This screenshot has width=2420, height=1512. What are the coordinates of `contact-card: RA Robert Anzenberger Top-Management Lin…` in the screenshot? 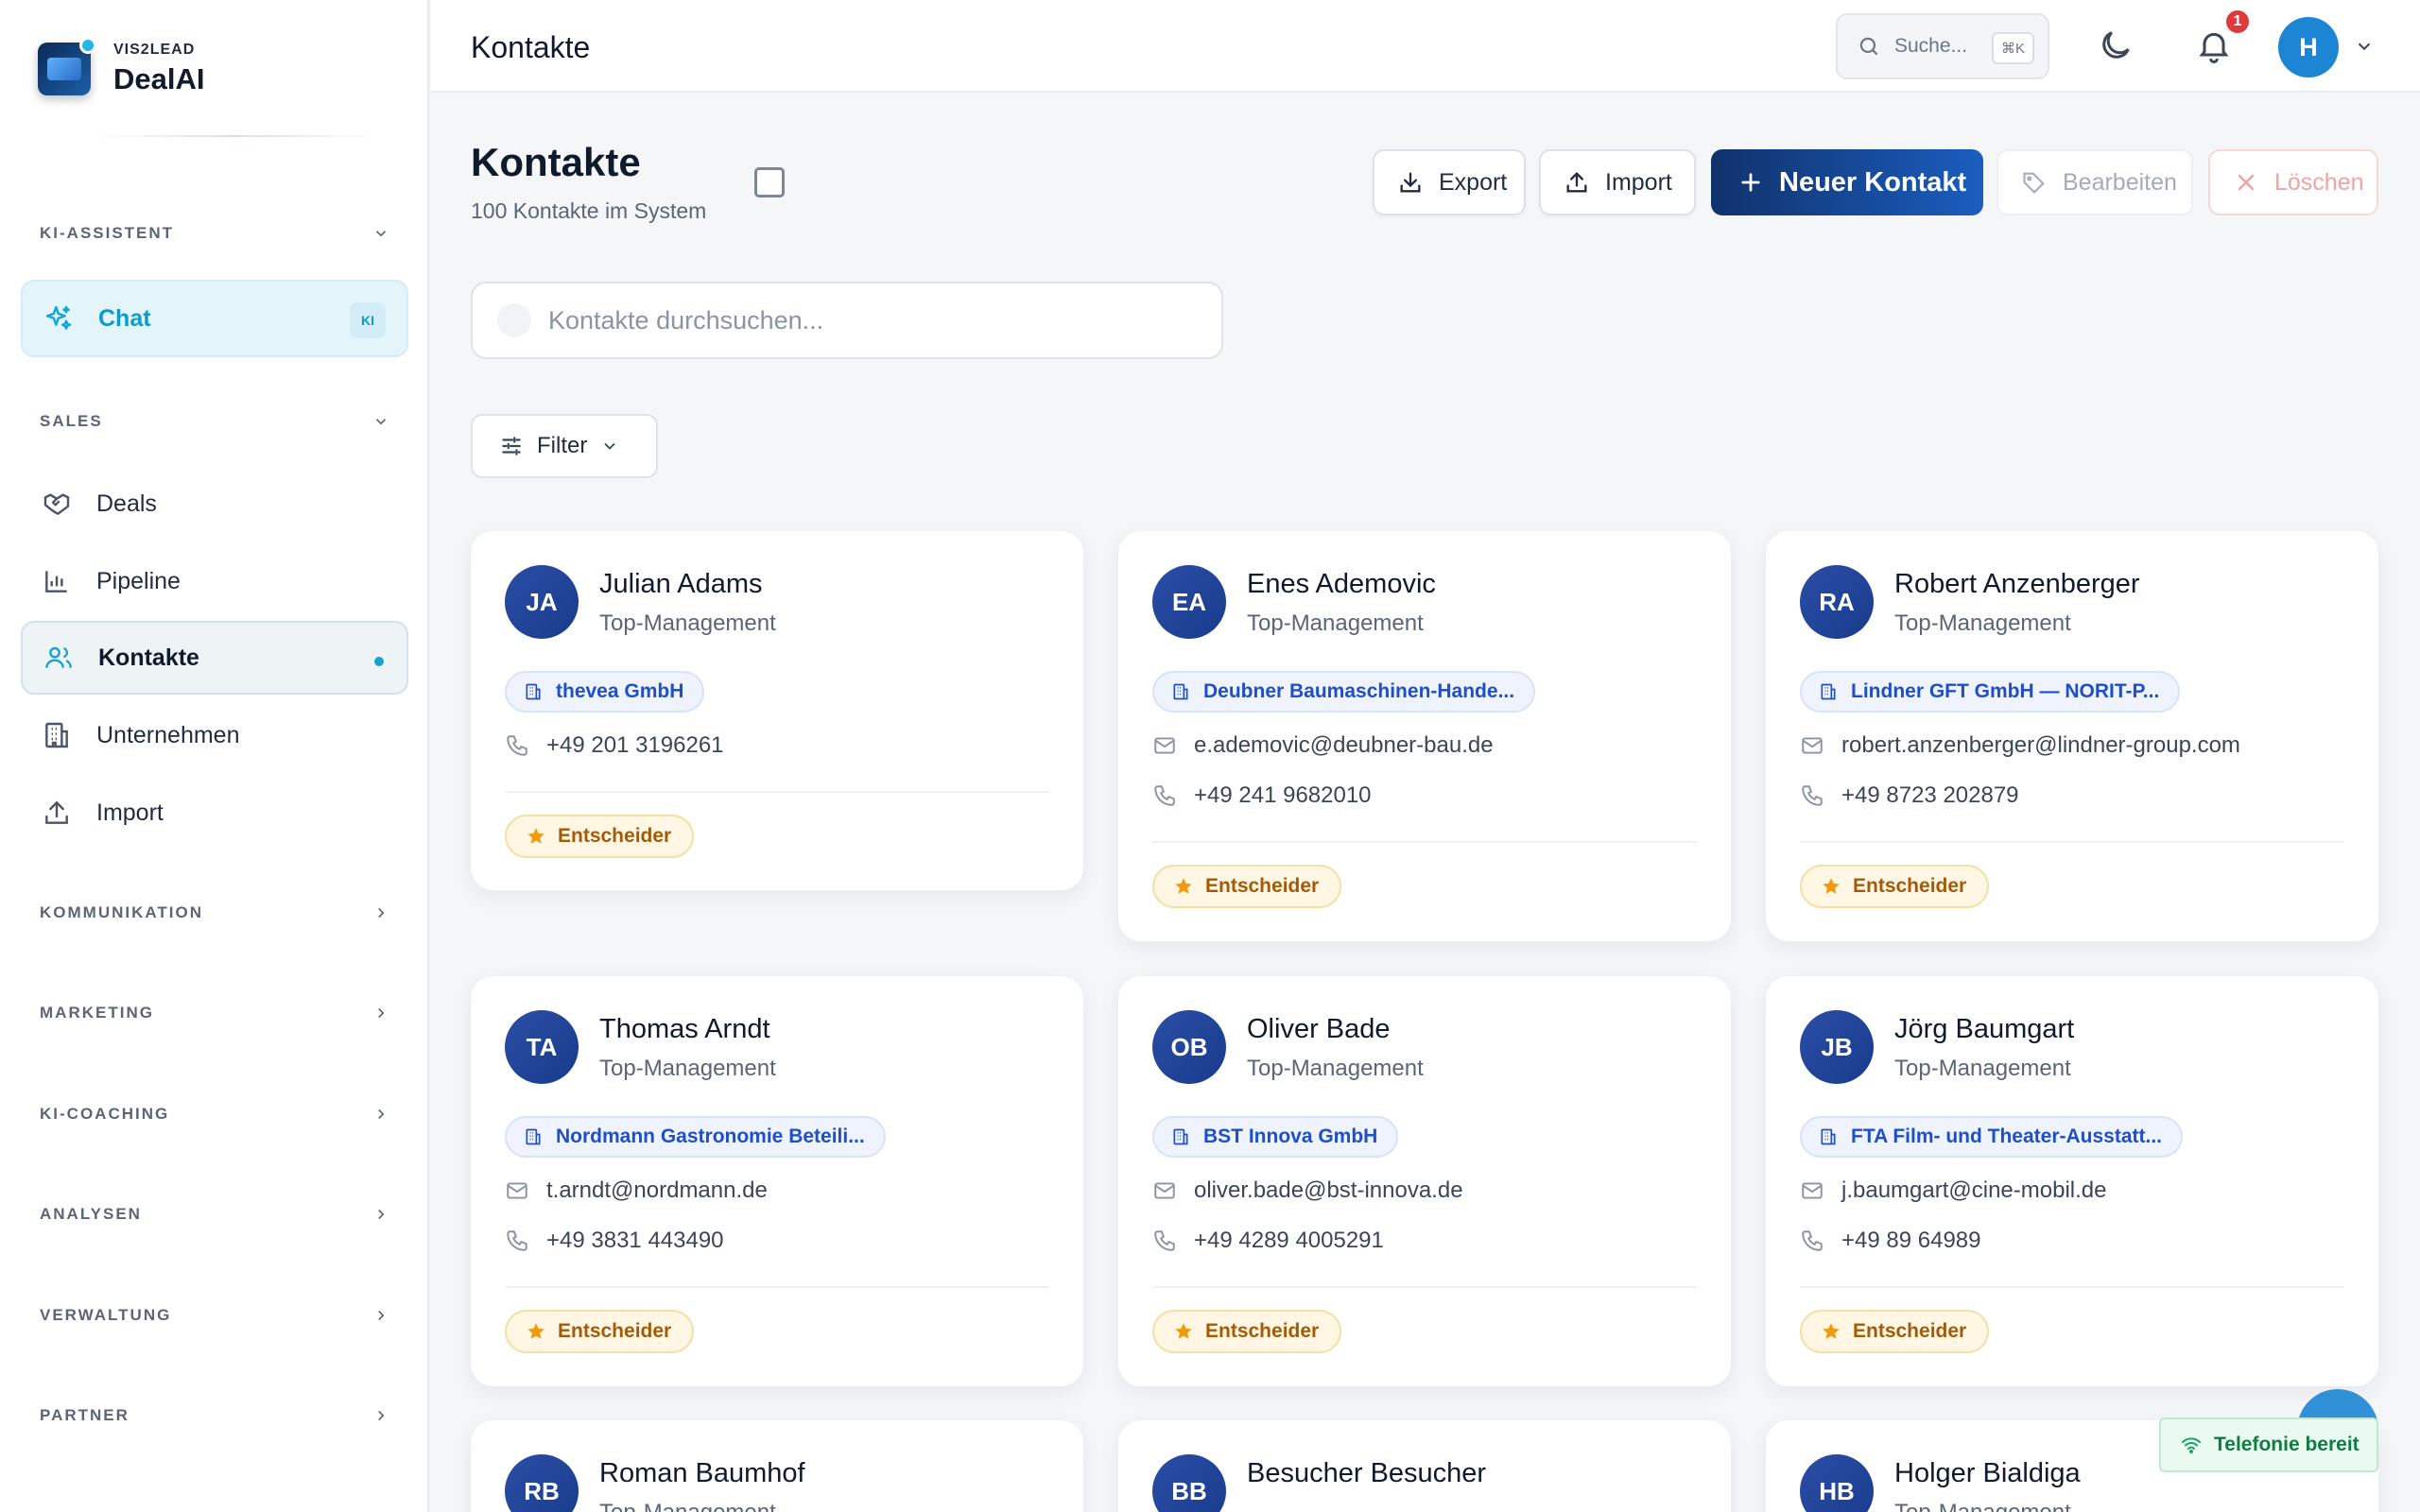 It's located at (2072, 736).